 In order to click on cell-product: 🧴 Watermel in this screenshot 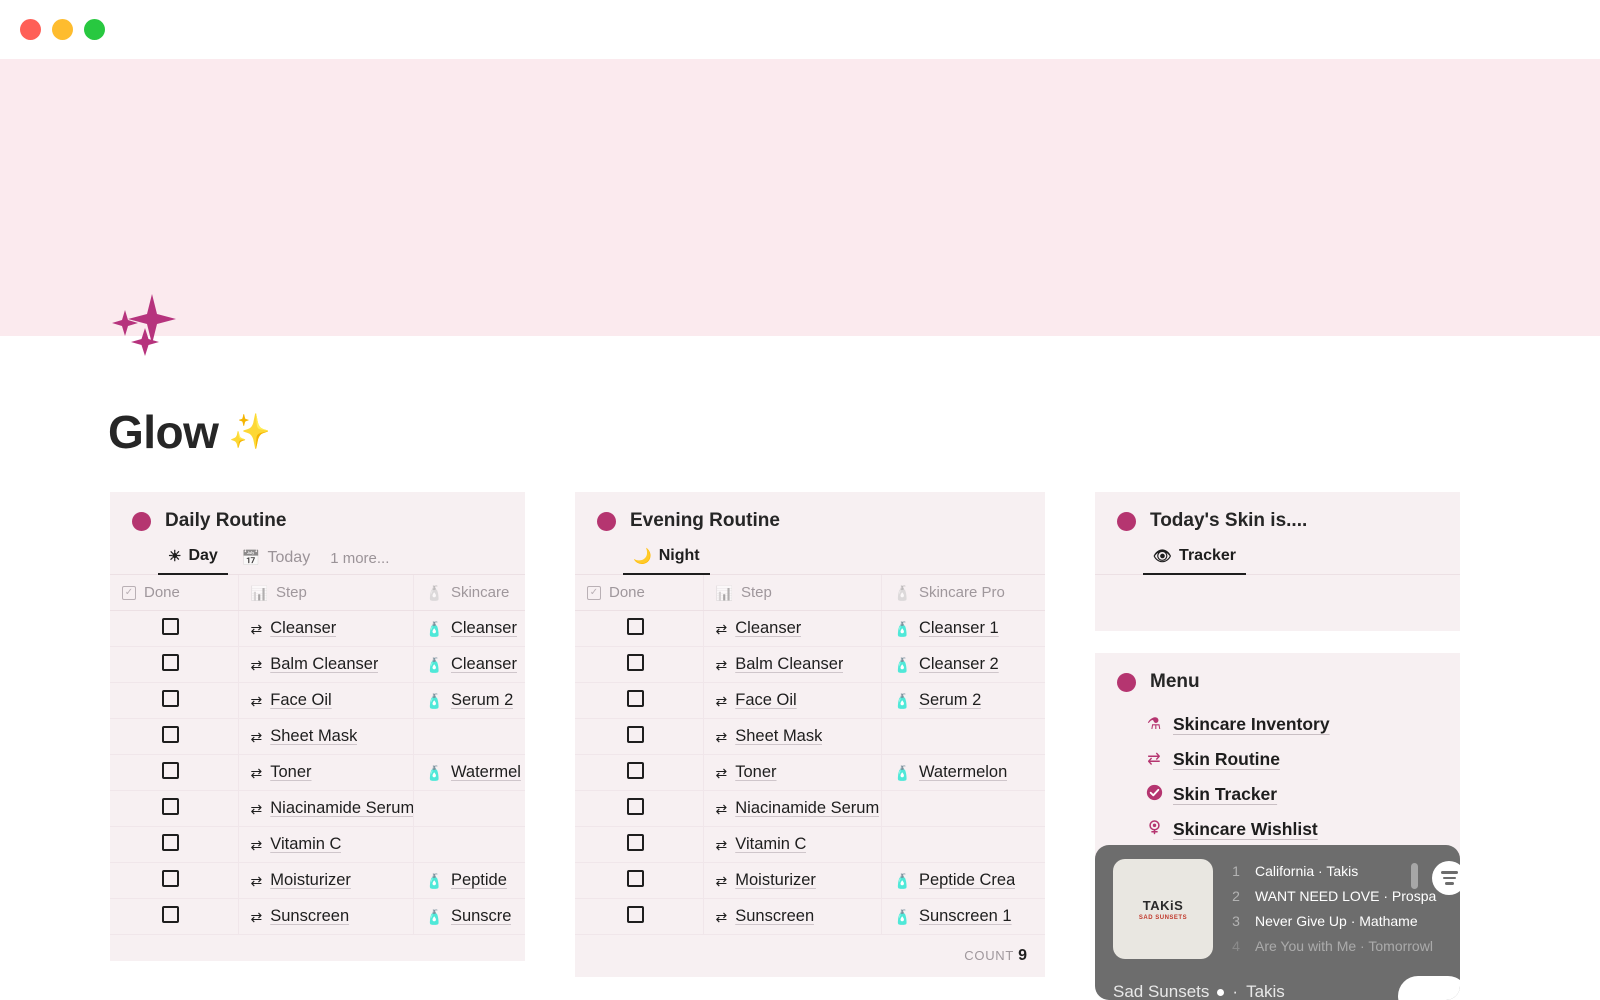, I will do `click(468, 772)`.